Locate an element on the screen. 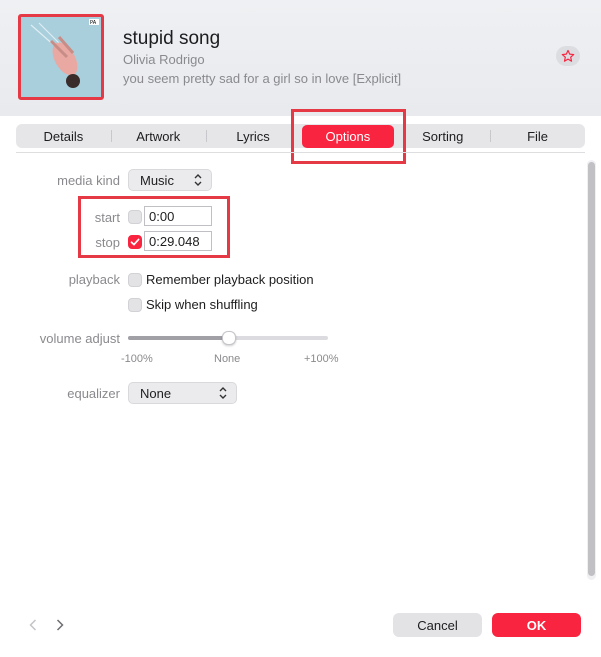  media-kind-popup: Music is located at coordinates (170, 180).